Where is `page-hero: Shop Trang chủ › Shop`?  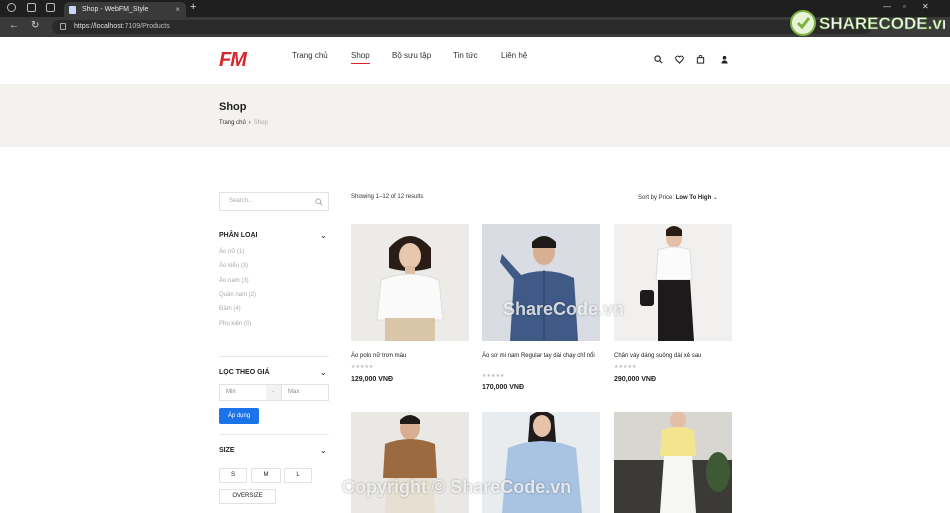 page-hero: Shop Trang chủ › Shop is located at coordinates (475, 115).